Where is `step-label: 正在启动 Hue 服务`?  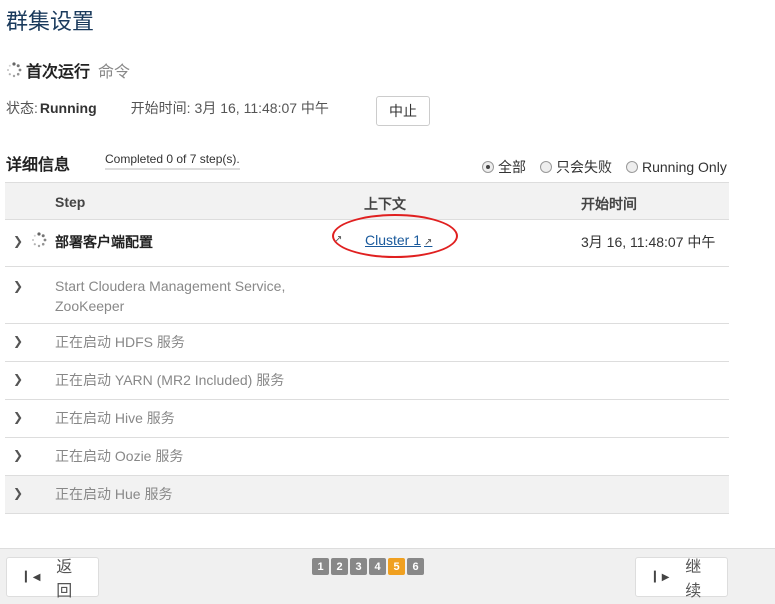
step-label: 正在启动 Hue 服务 is located at coordinates (114, 494).